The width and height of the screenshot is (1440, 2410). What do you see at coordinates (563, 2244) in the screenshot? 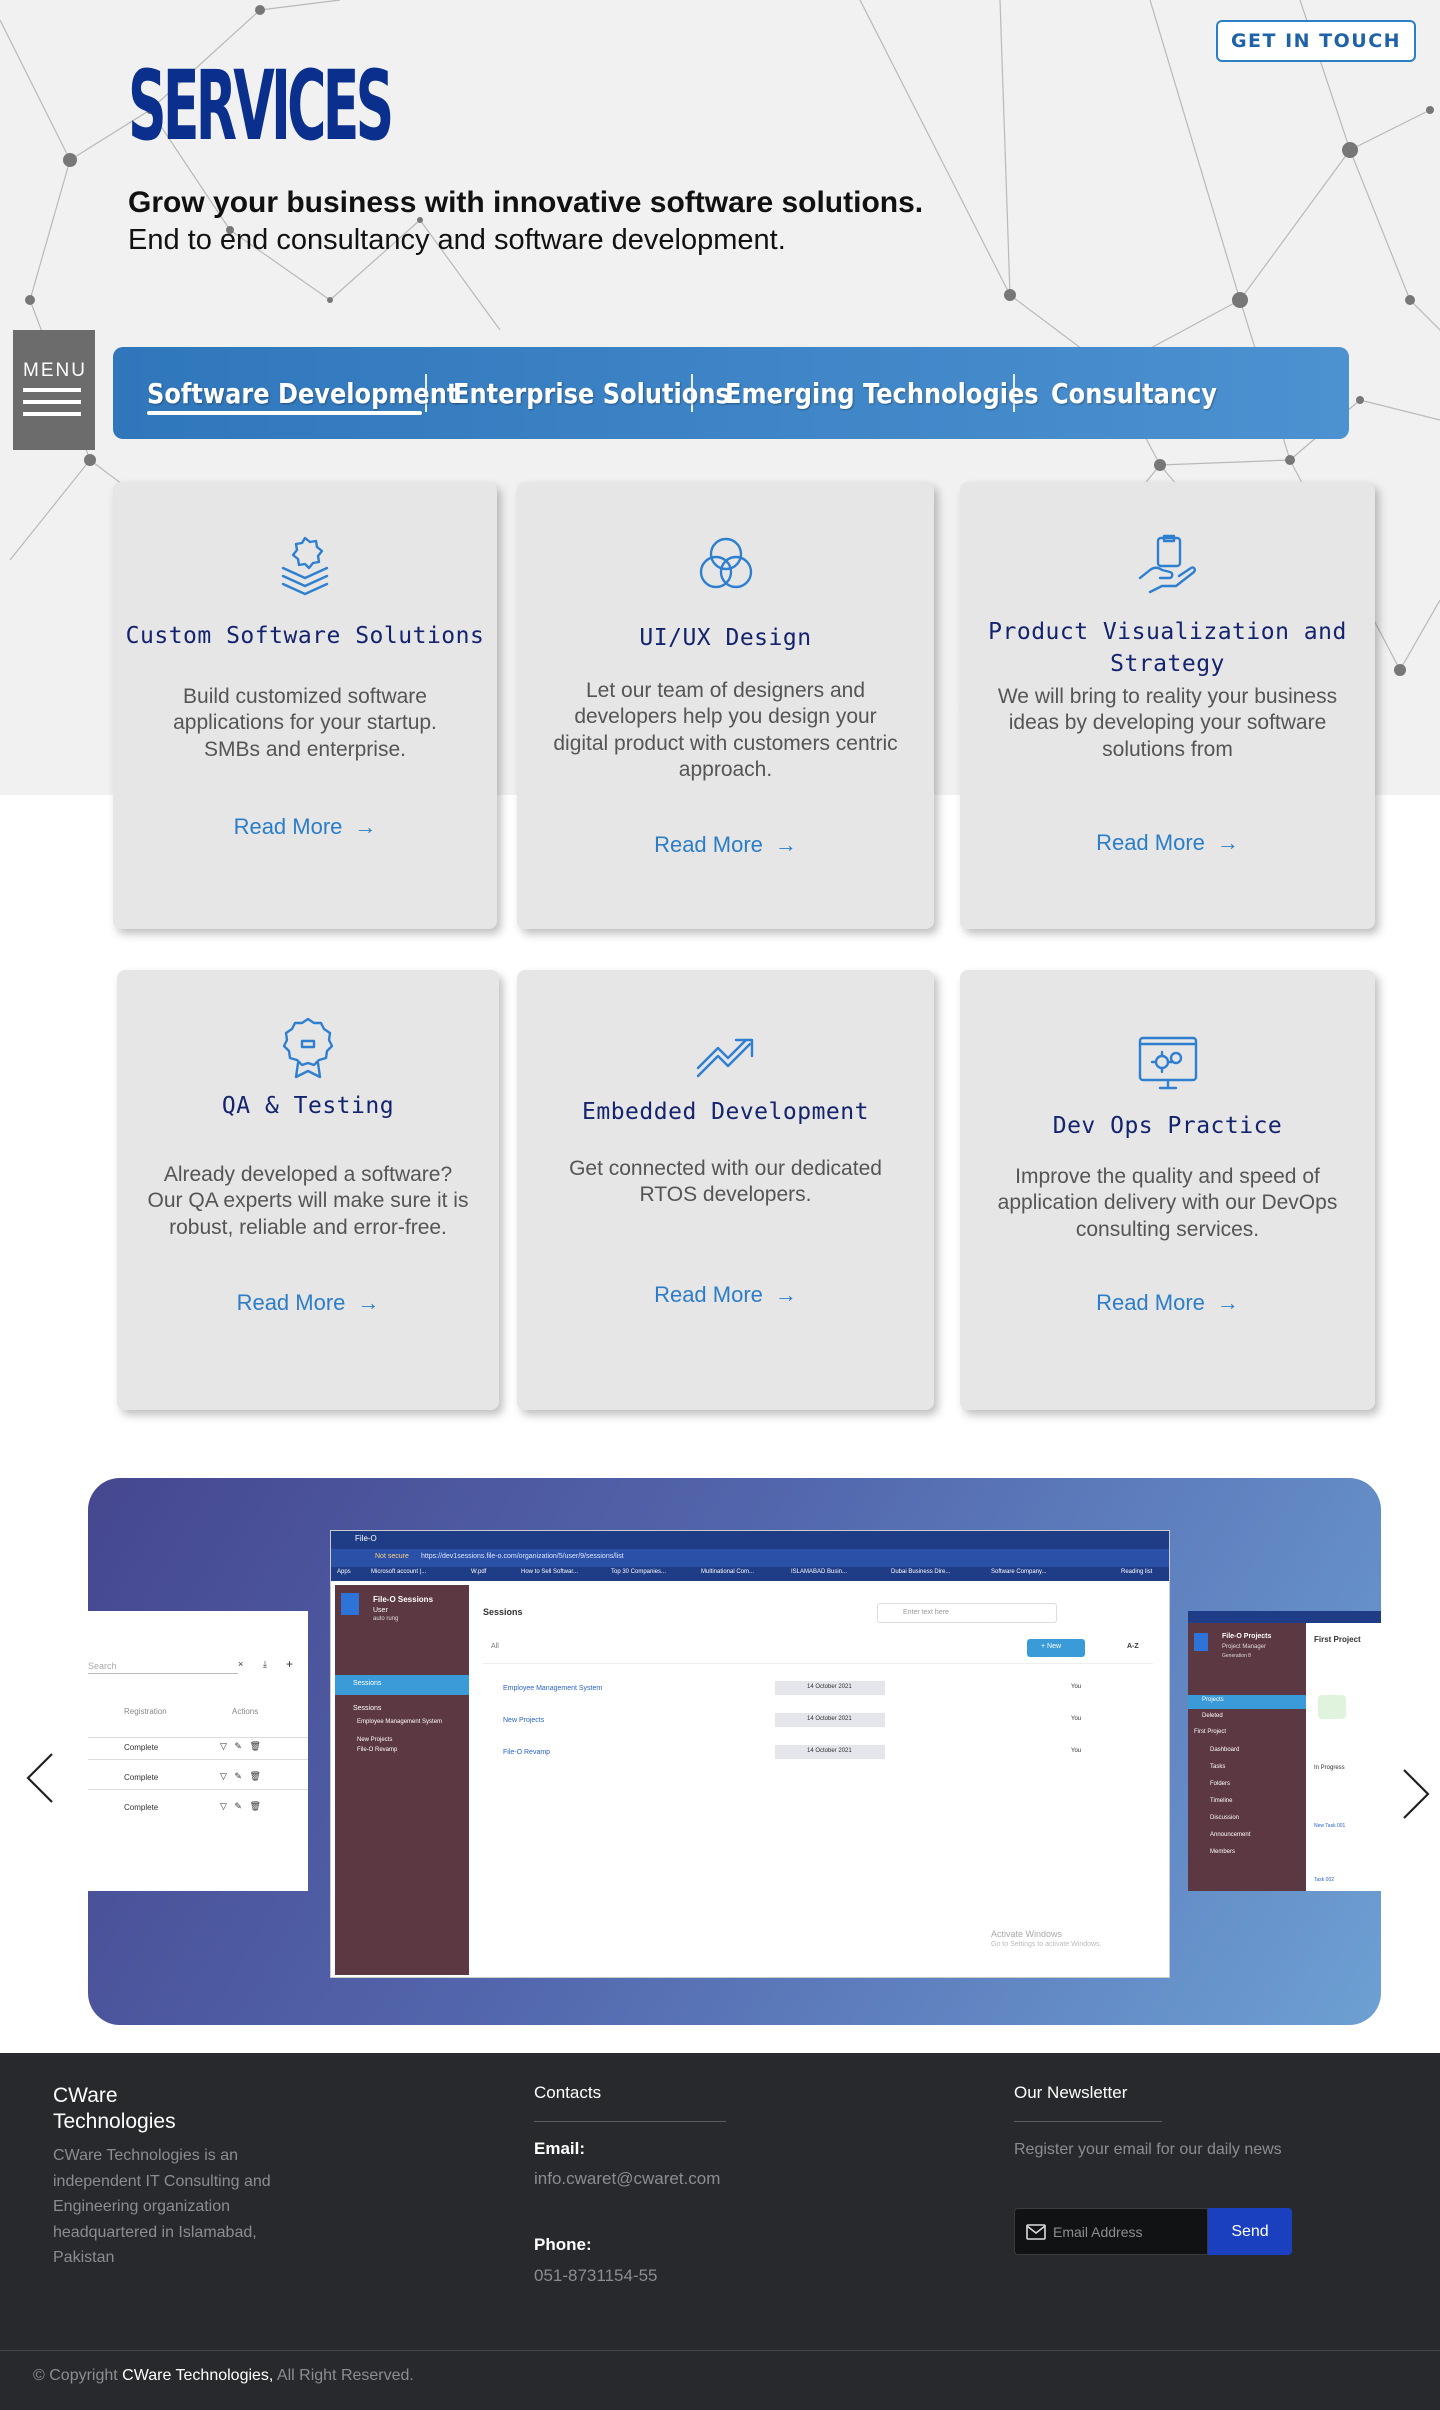
I see `phone-label: Phone:` at bounding box center [563, 2244].